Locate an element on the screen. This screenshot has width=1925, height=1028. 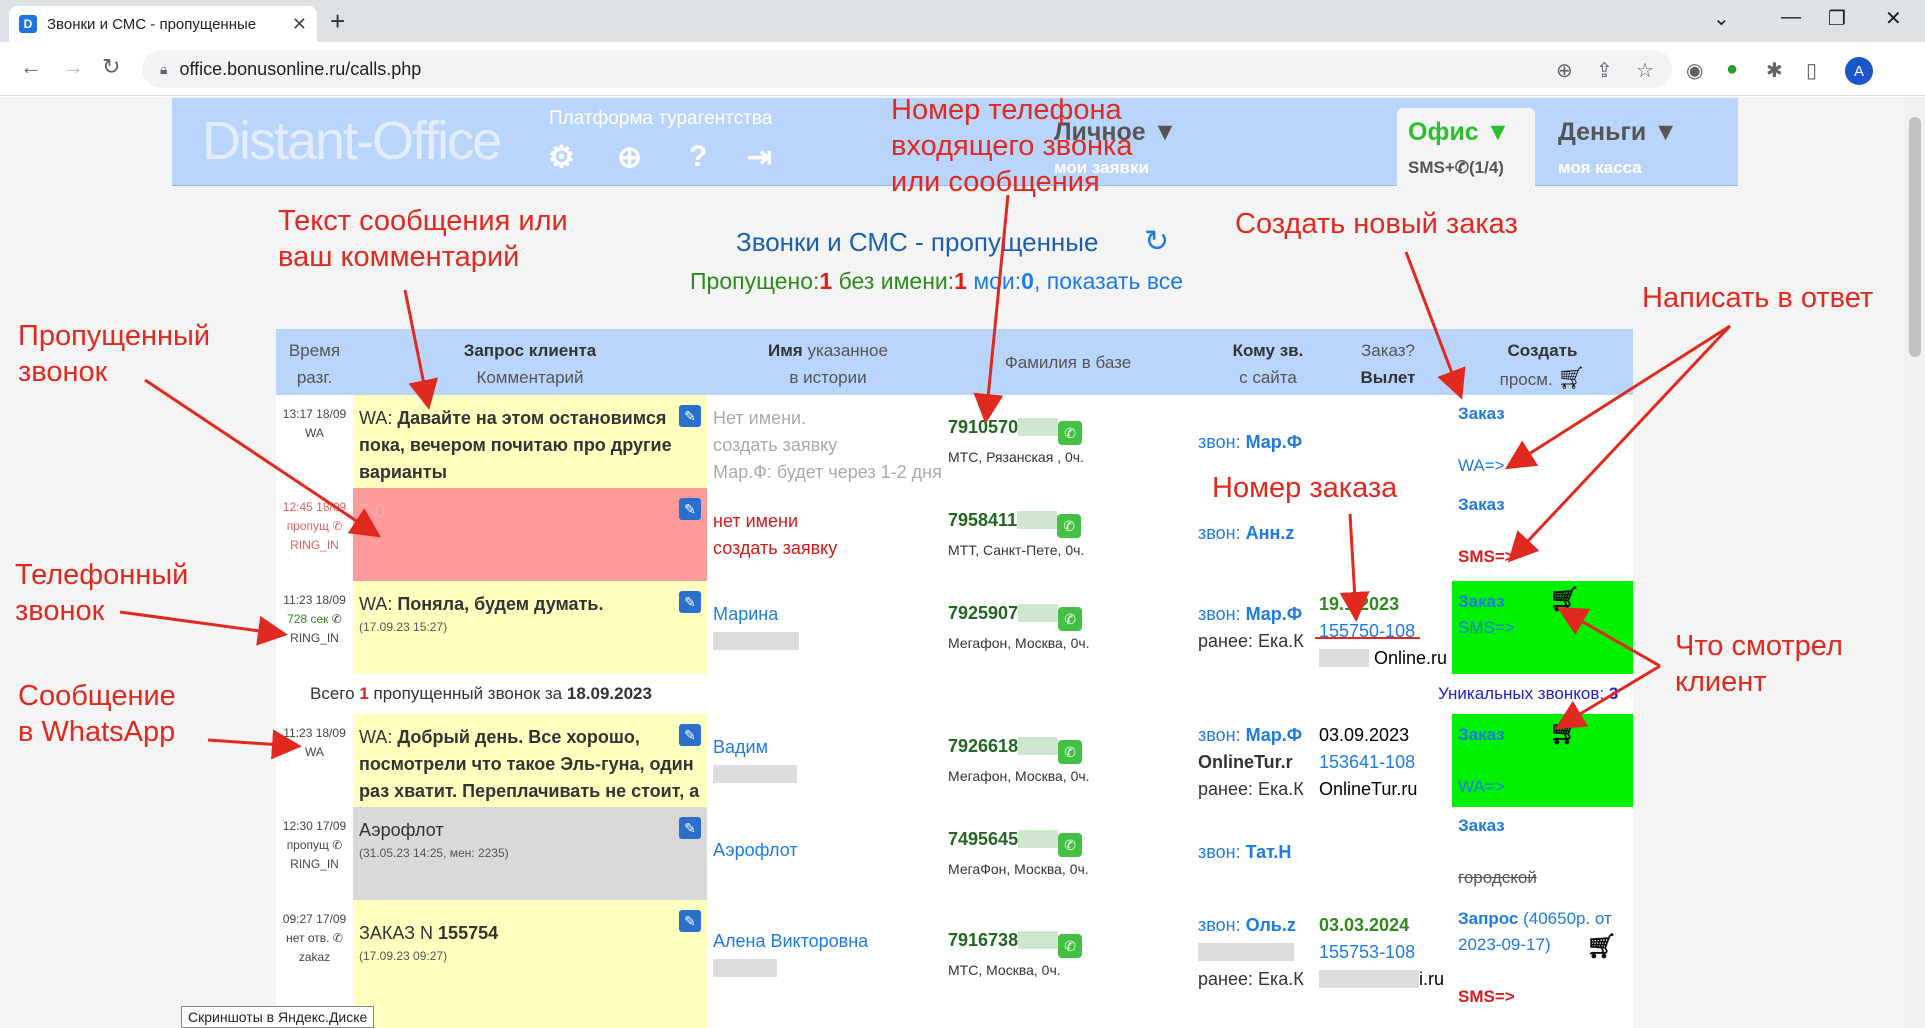
annotation-viewed: Что смотрел клиент is located at coordinates (1759, 664).